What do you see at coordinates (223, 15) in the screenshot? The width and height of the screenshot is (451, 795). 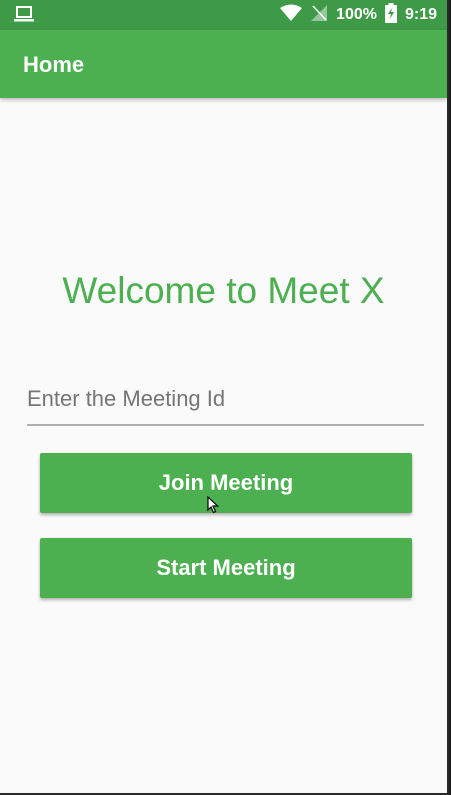 I see `status-bar: 100% 9:19` at bounding box center [223, 15].